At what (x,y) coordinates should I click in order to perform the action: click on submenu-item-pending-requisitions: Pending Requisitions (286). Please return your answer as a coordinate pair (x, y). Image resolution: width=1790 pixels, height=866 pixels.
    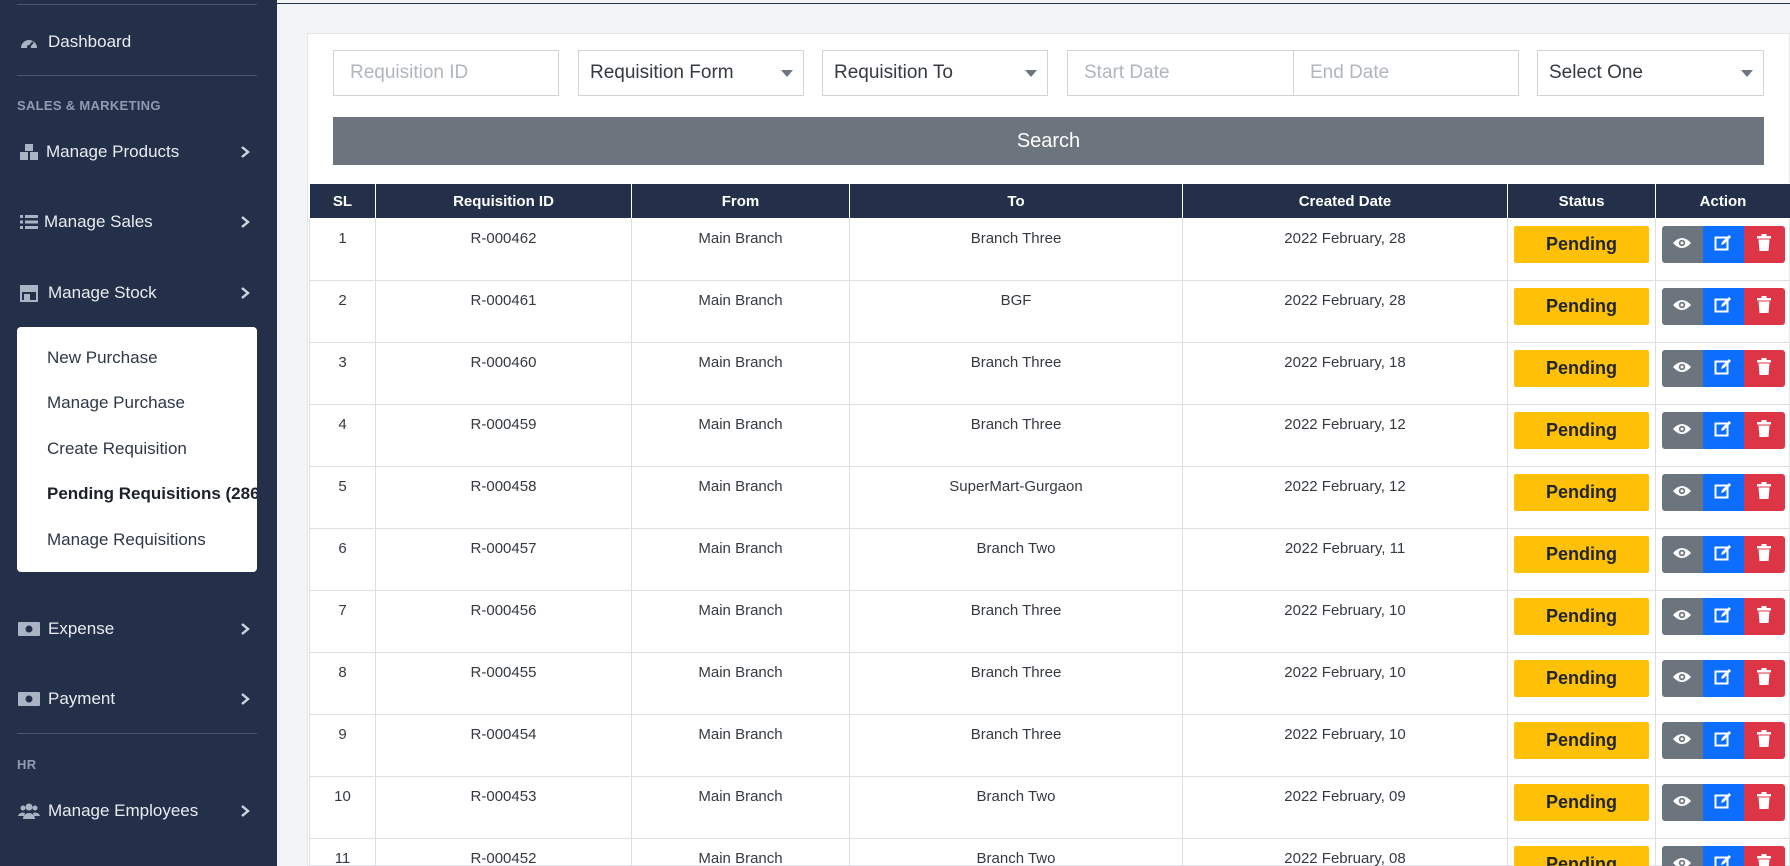
    Looking at the image, I should click on (152, 494).